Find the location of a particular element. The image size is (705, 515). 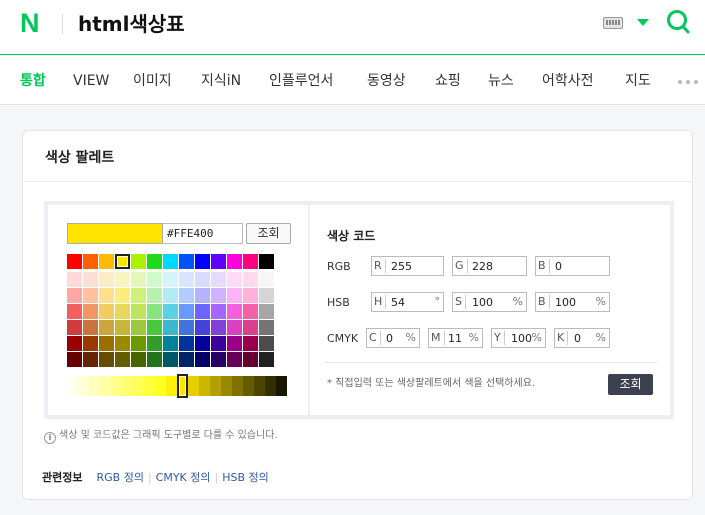

more-tabs-icon is located at coordinates (690, 82).